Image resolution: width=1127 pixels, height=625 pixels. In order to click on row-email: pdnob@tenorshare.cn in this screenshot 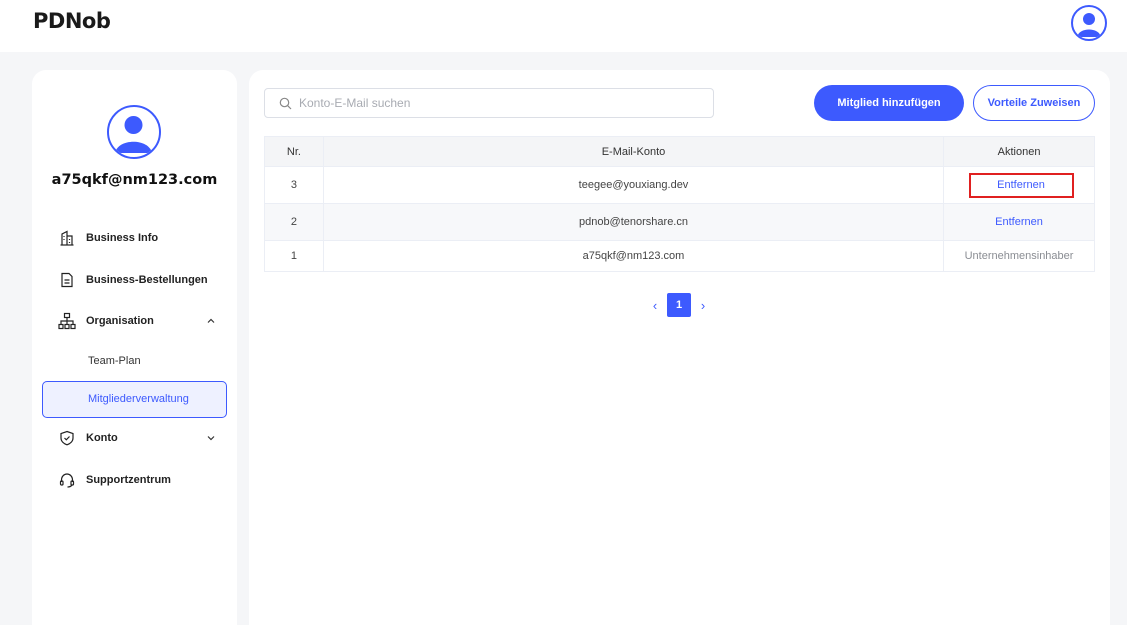, I will do `click(633, 222)`.